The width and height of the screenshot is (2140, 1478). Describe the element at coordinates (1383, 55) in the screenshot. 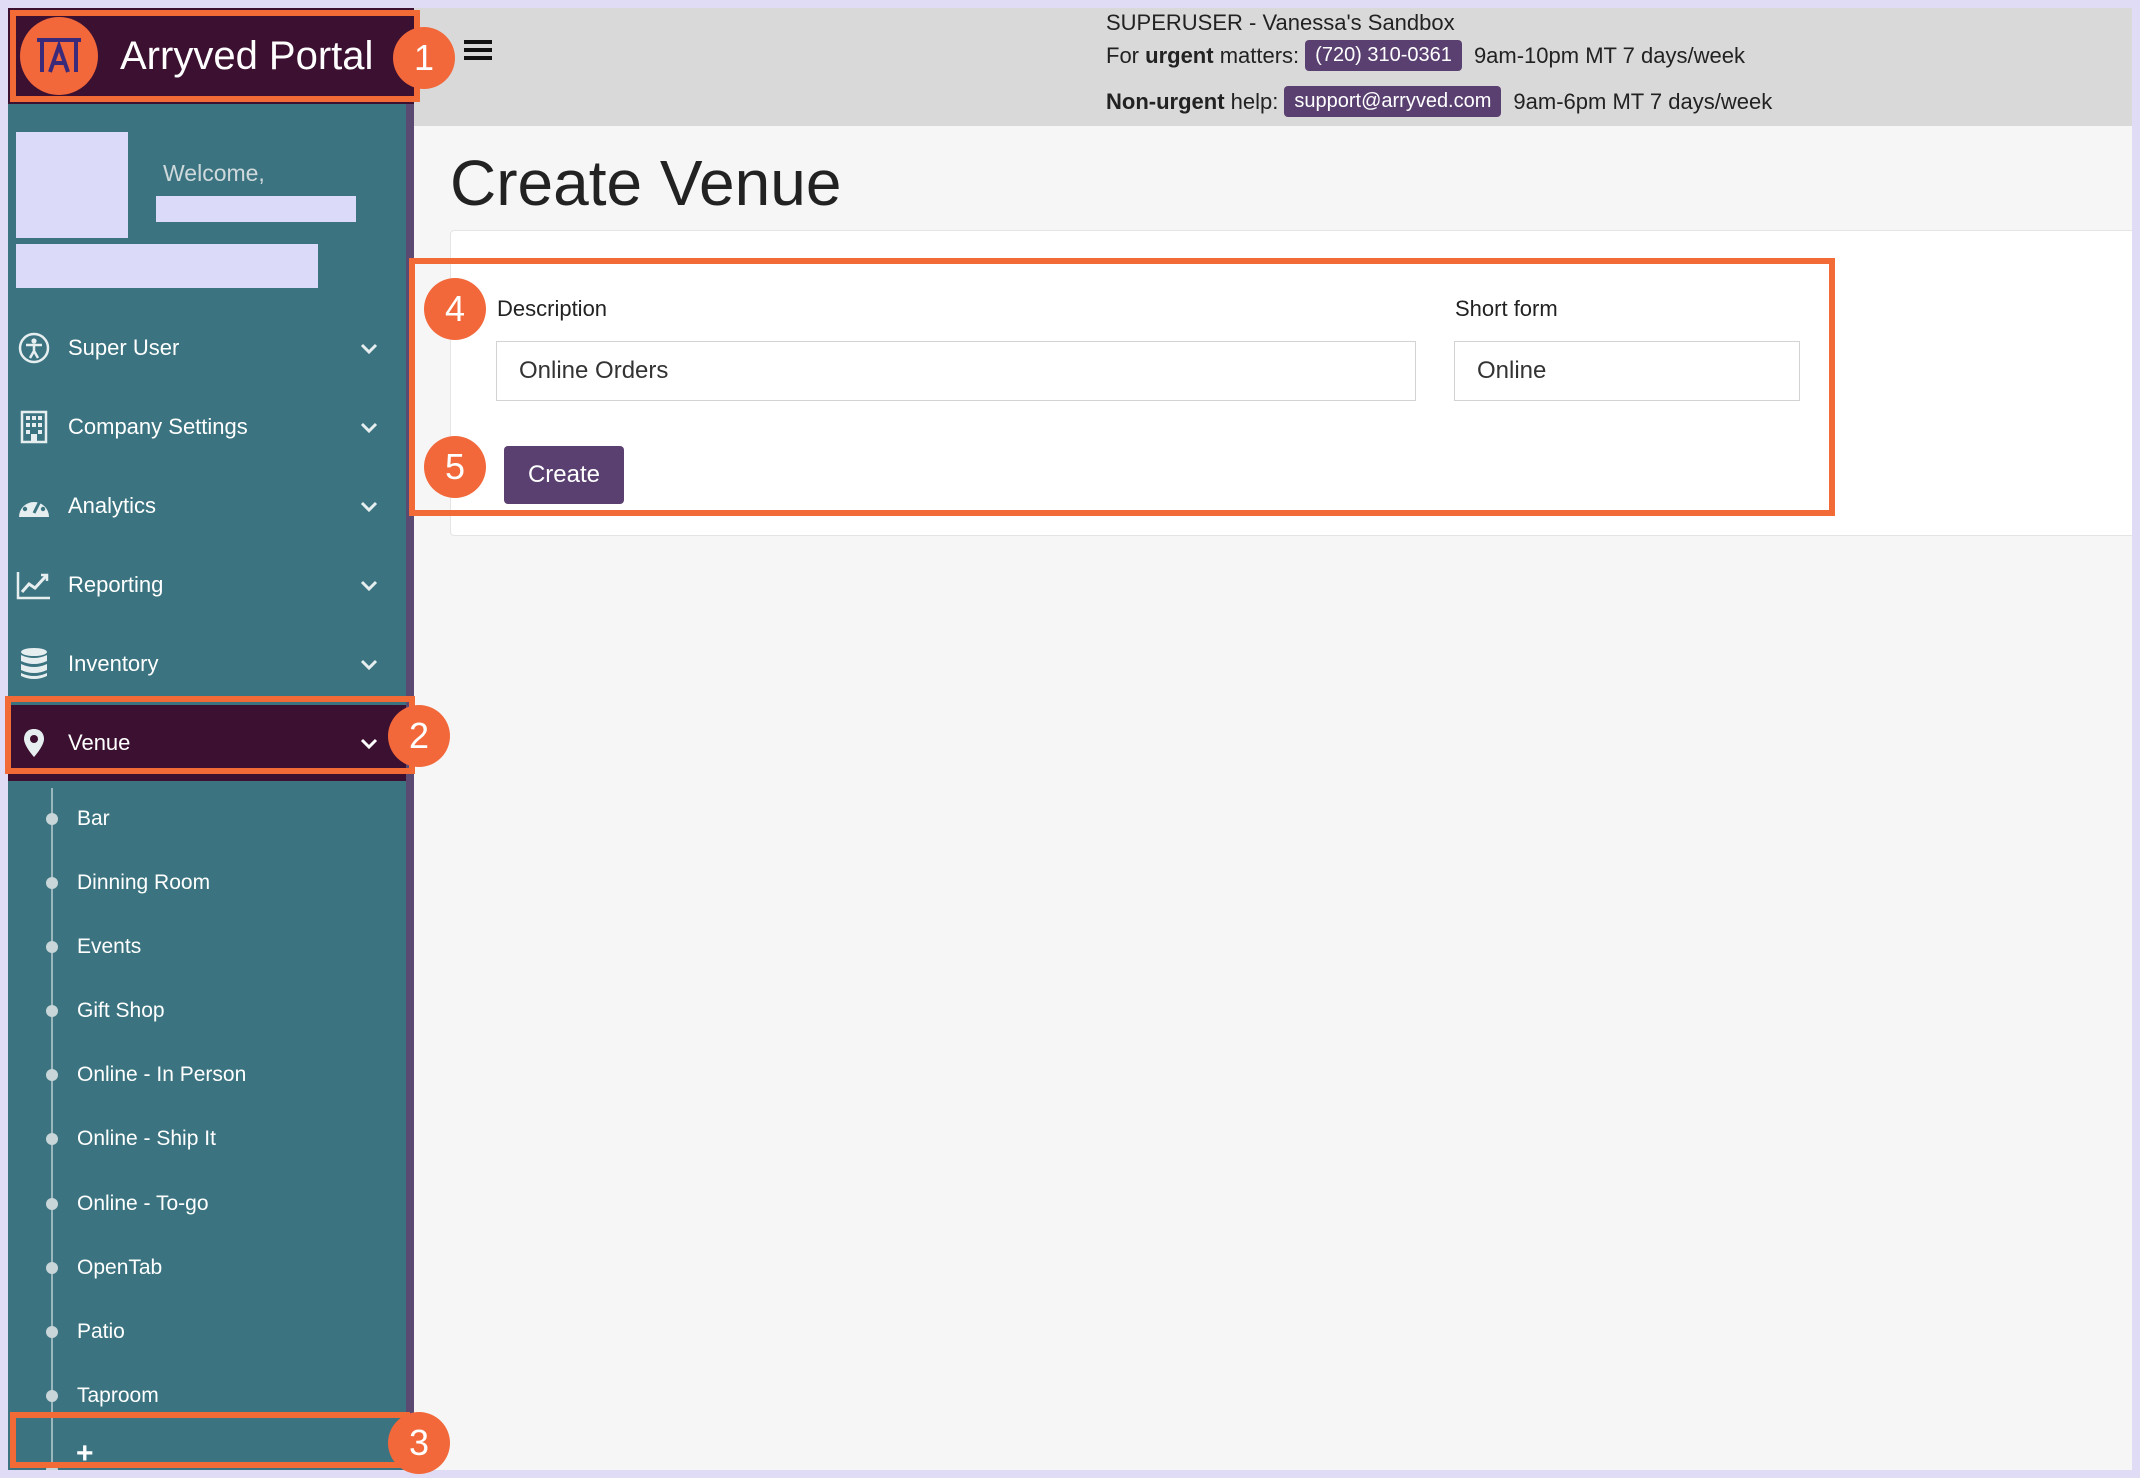

I see `urgent-phone-badge: (720) 310-0361` at that location.